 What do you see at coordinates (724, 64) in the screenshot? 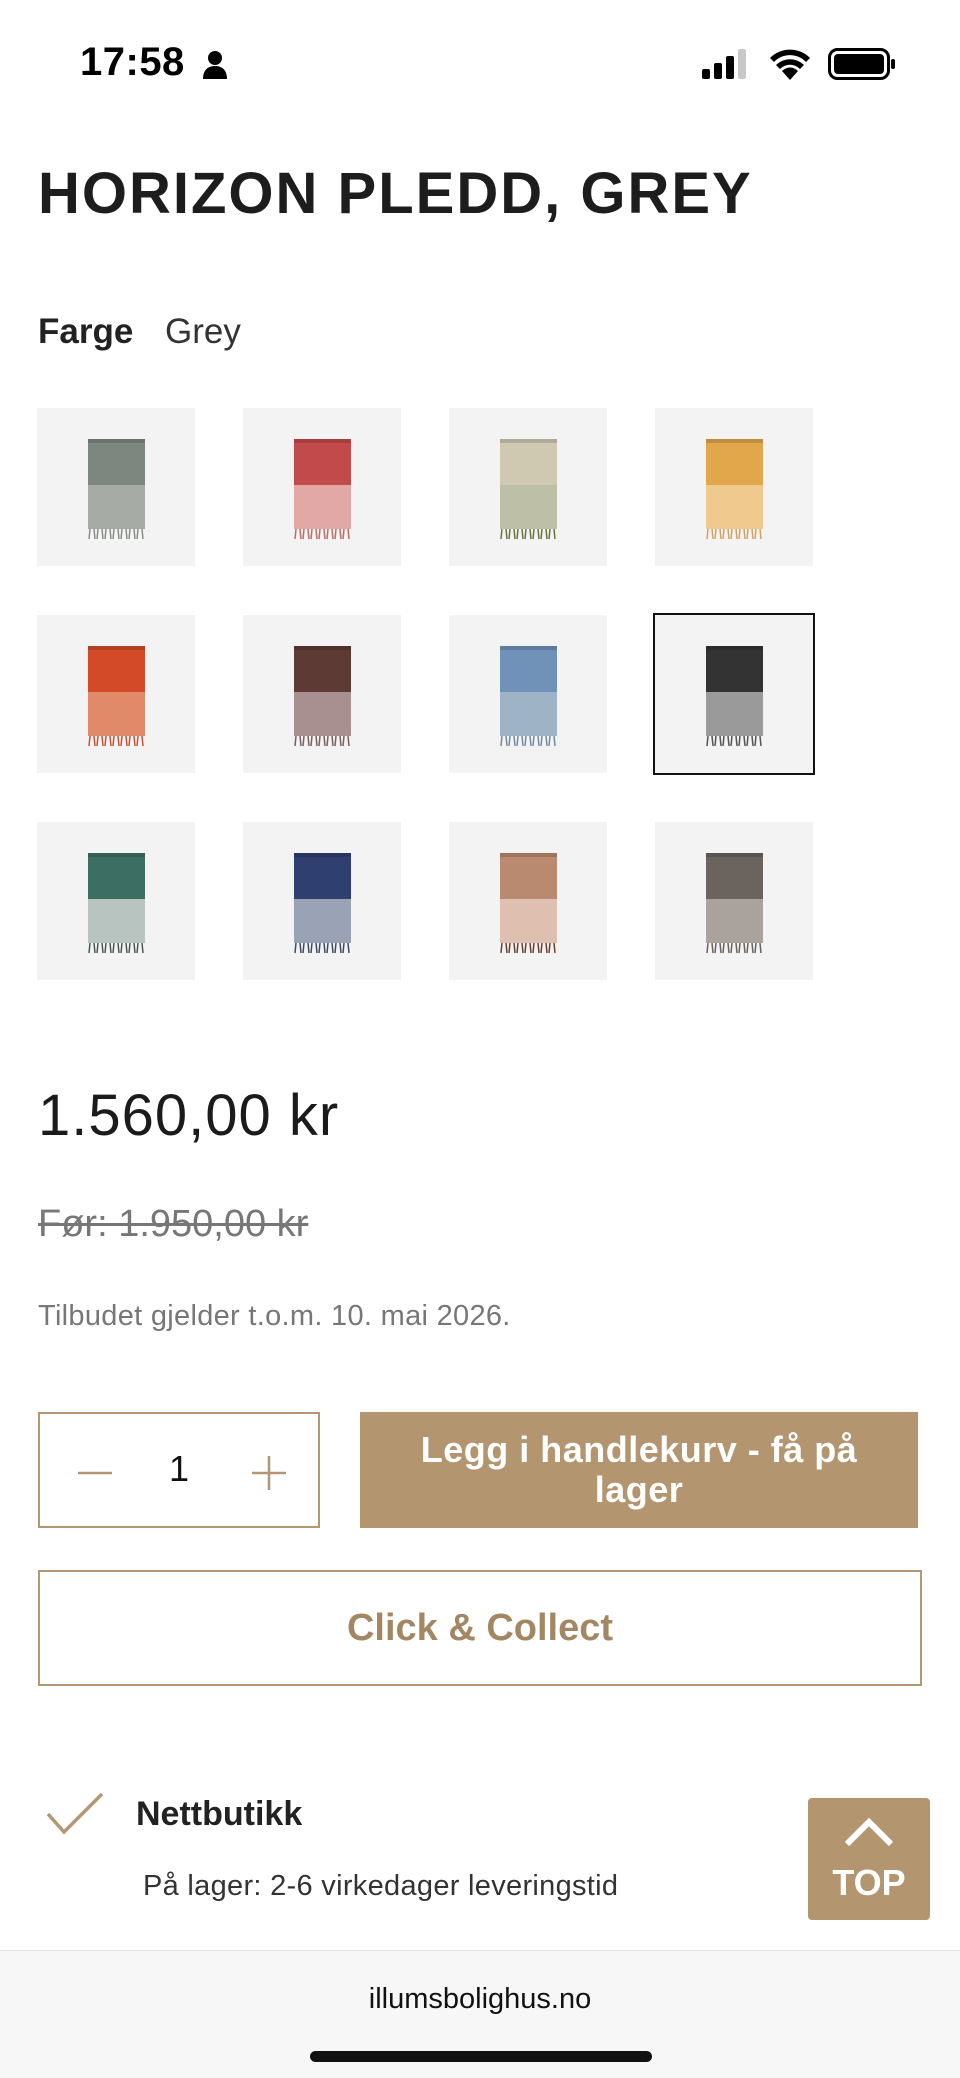
I see `cellular-signal-icon` at bounding box center [724, 64].